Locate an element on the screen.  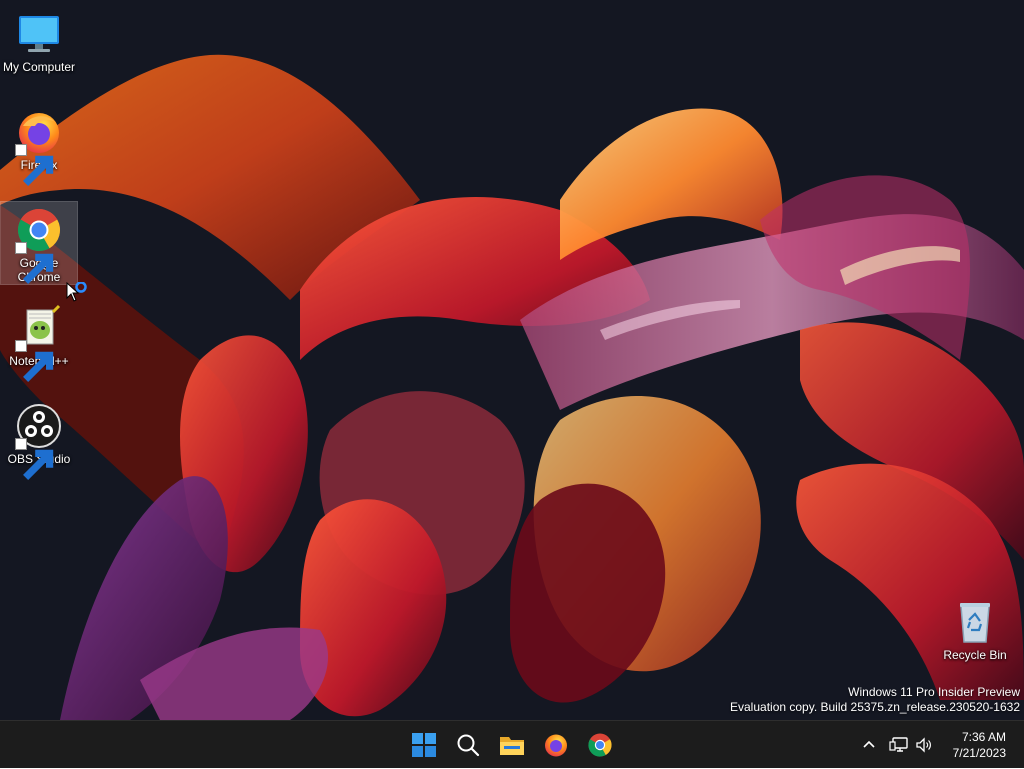
desktop-icon-label: My Computer is located at coordinates (39, 67).